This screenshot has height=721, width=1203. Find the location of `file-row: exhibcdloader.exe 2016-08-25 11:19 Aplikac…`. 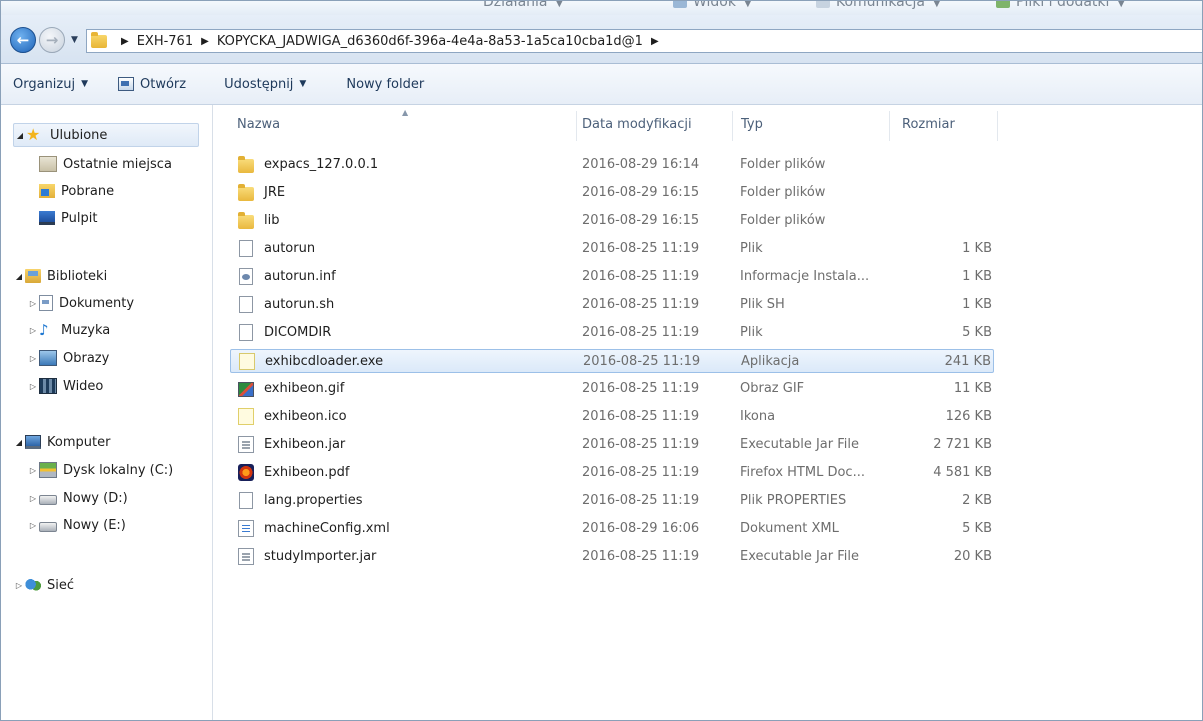

file-row: exhibcdloader.exe 2016-08-25 11:19 Aplikac… is located at coordinates (612, 361).